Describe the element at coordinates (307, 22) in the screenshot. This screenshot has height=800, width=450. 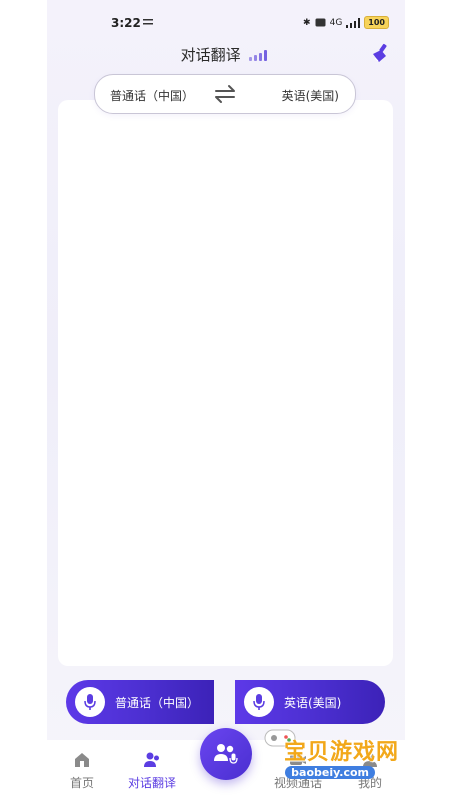
I see `bluetooth-icon: ✱` at that location.